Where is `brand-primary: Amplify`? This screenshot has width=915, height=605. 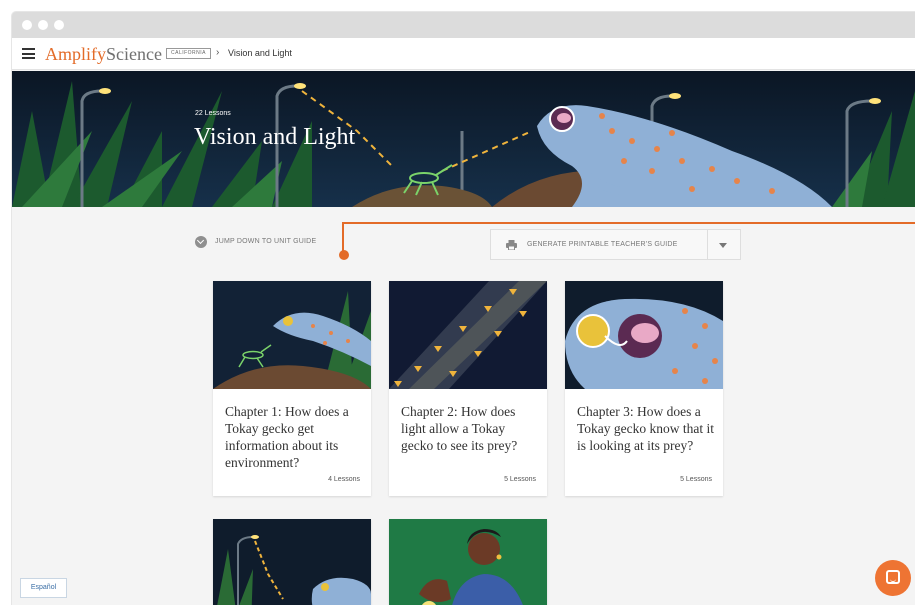
brand-primary: Amplify is located at coordinates (75, 54).